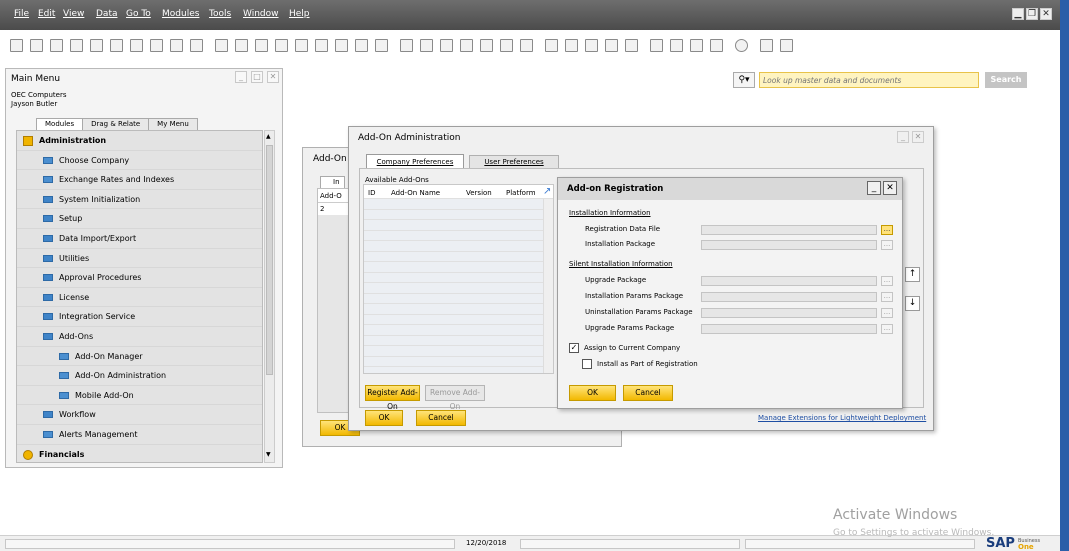  I want to click on installation-package-field, so click(789, 245).